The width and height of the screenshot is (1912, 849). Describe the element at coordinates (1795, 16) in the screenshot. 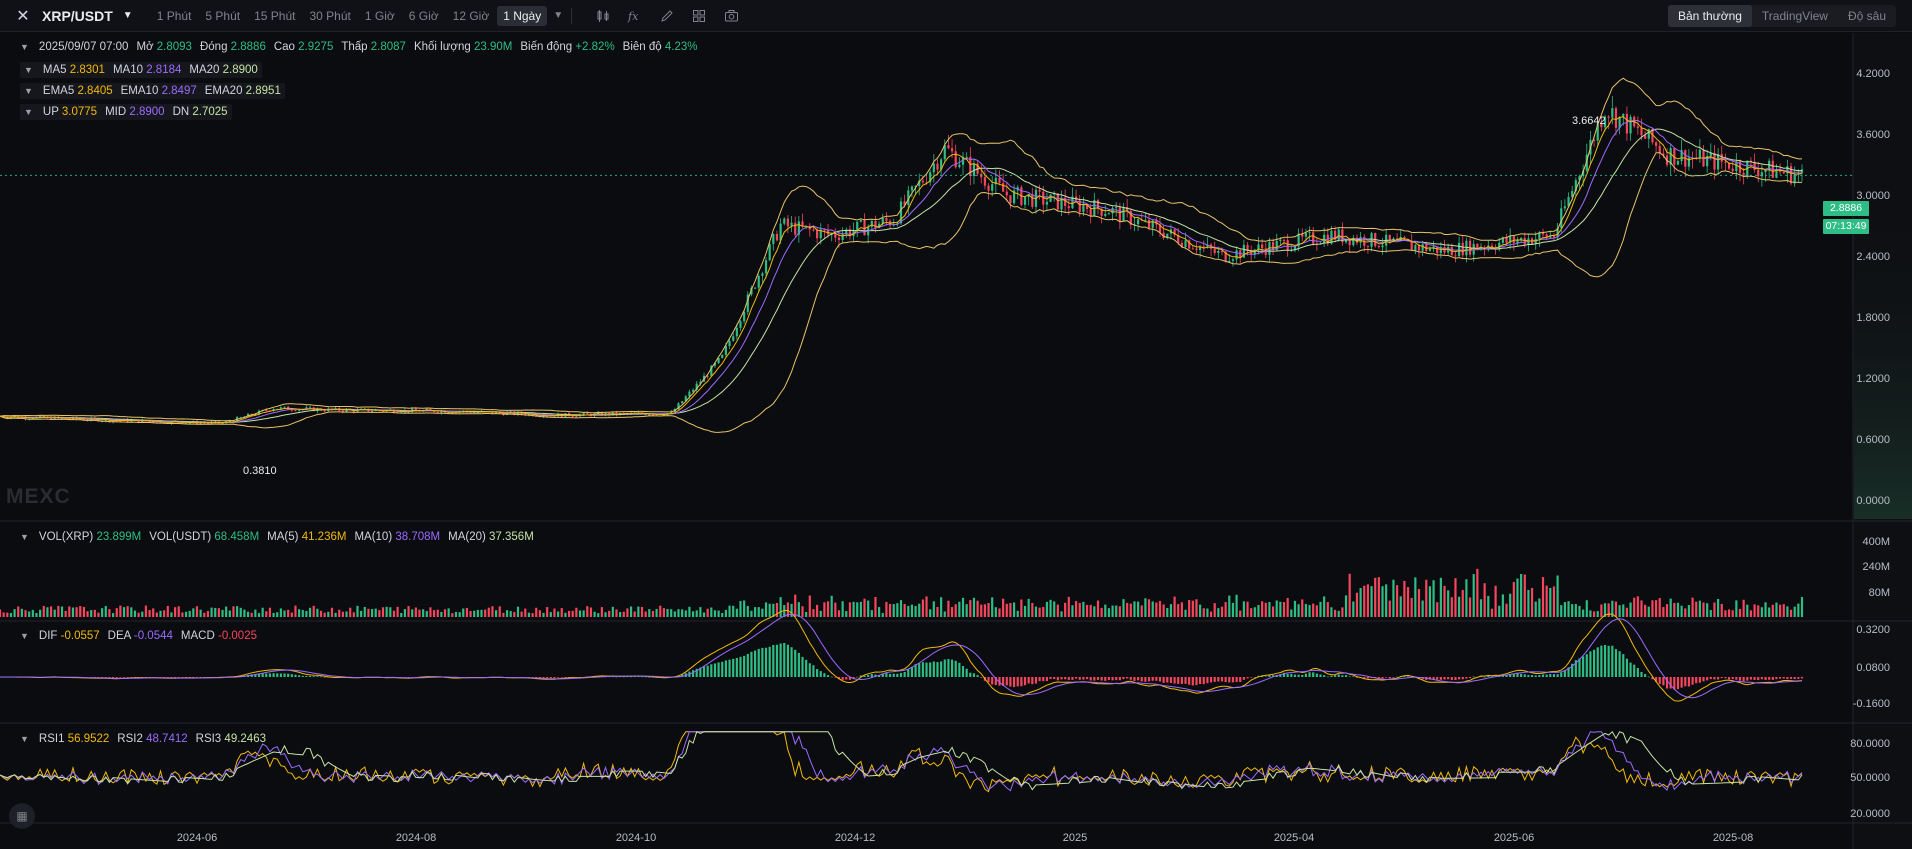

I see `view-tab-1: TradingView` at that location.